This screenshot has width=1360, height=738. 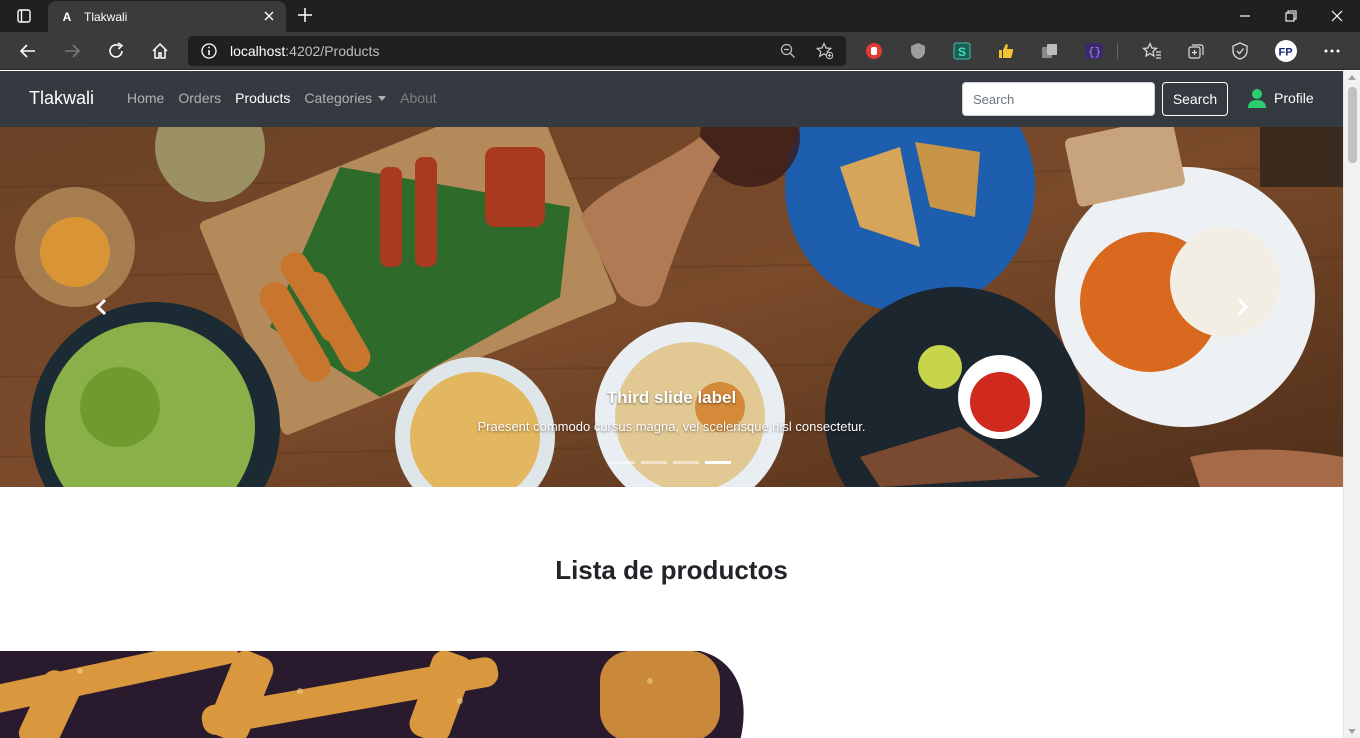 I want to click on url-bar: localhost:4202/Products, so click(x=517, y=51).